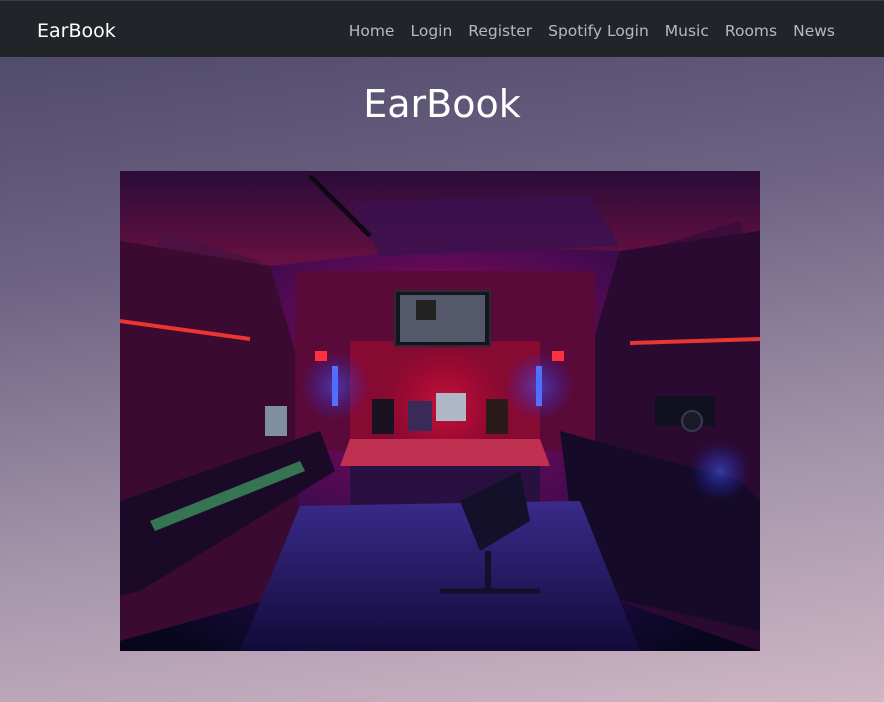 The height and width of the screenshot is (702, 884). What do you see at coordinates (814, 31) in the screenshot?
I see `nav-link-news: News` at bounding box center [814, 31].